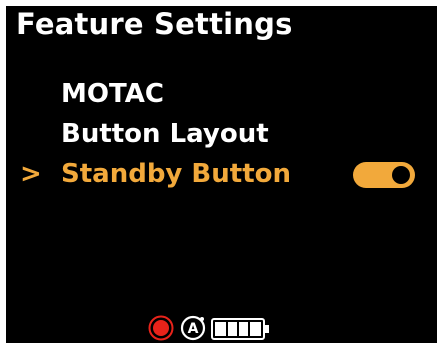 The height and width of the screenshot is (349, 443). Describe the element at coordinates (221, 94) in the screenshot. I see `menu-item-motac: MOTAC` at that location.